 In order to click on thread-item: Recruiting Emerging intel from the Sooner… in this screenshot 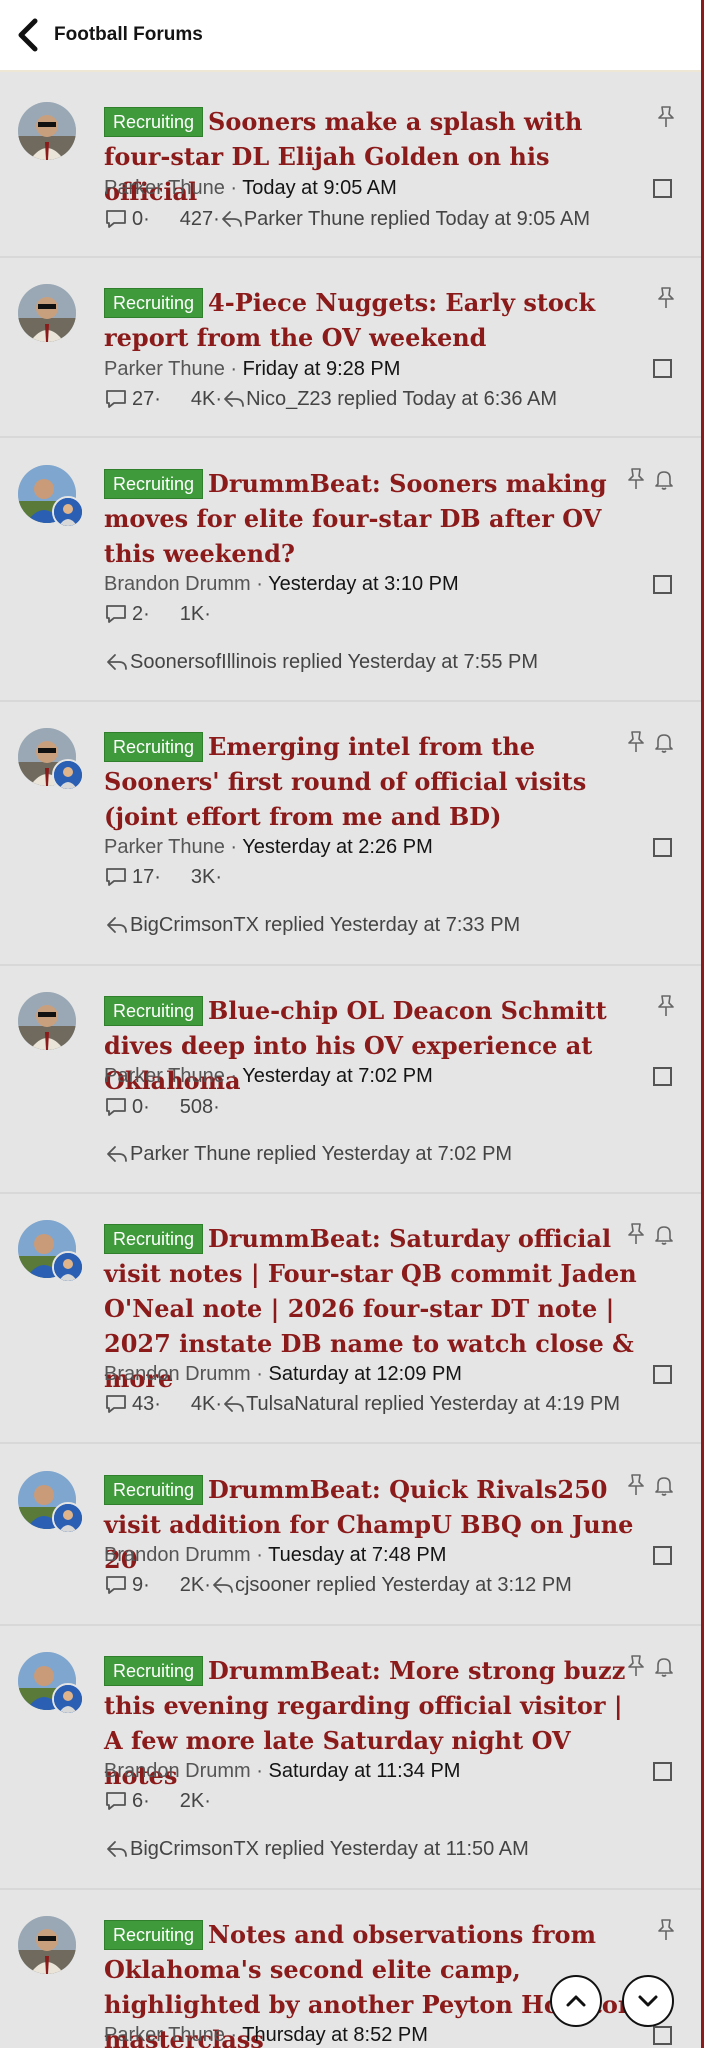, I will do `click(350, 834)`.